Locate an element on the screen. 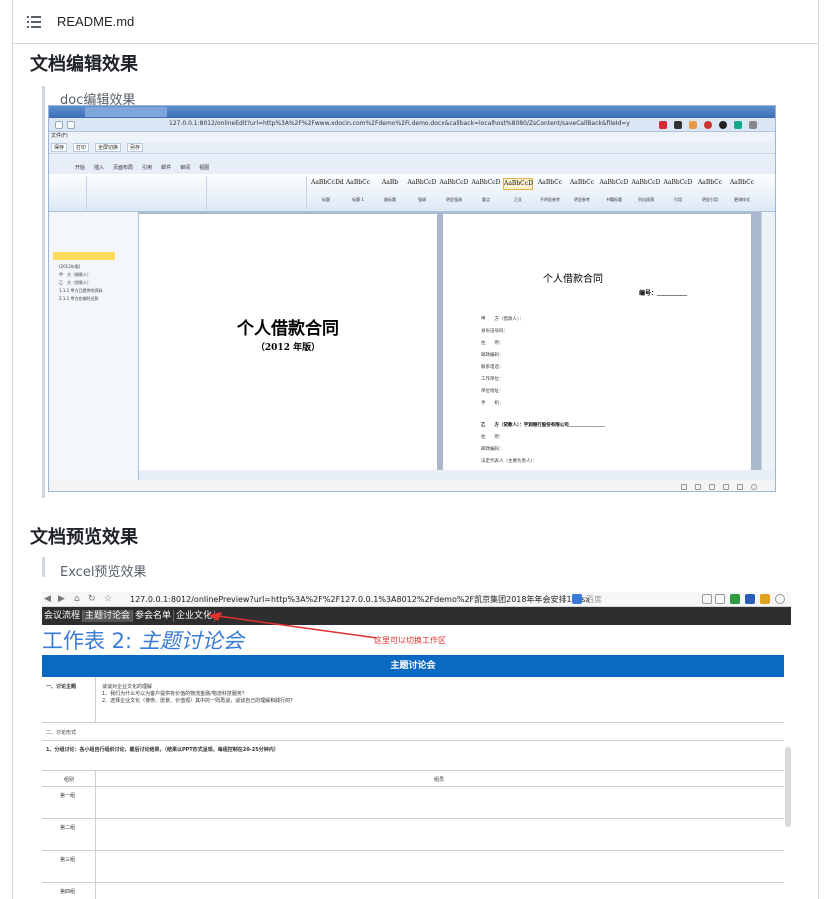 This screenshot has height=899, width=838. sheet-heading-prefix: 工作表 2: is located at coordinates (87, 641).